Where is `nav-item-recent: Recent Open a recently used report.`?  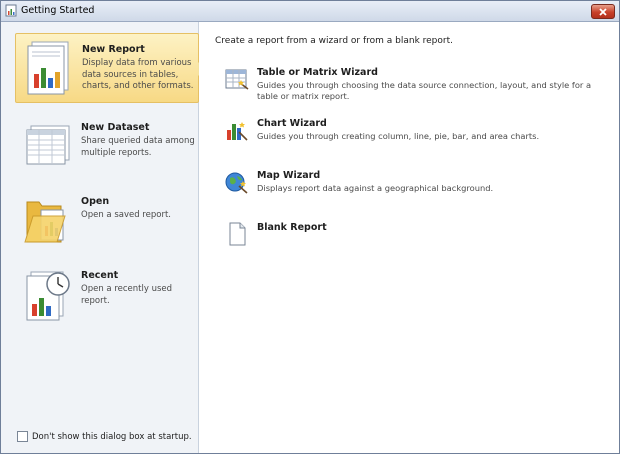
nav-item-recent: Recent Open a recently used report. is located at coordinates (107, 295).